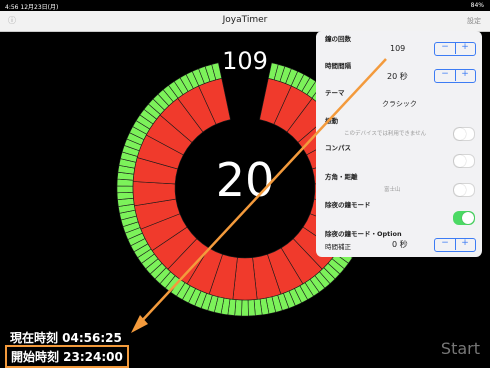 The width and height of the screenshot is (490, 368). Describe the element at coordinates (464, 134) in the screenshot. I see `vibration-toggle` at that location.